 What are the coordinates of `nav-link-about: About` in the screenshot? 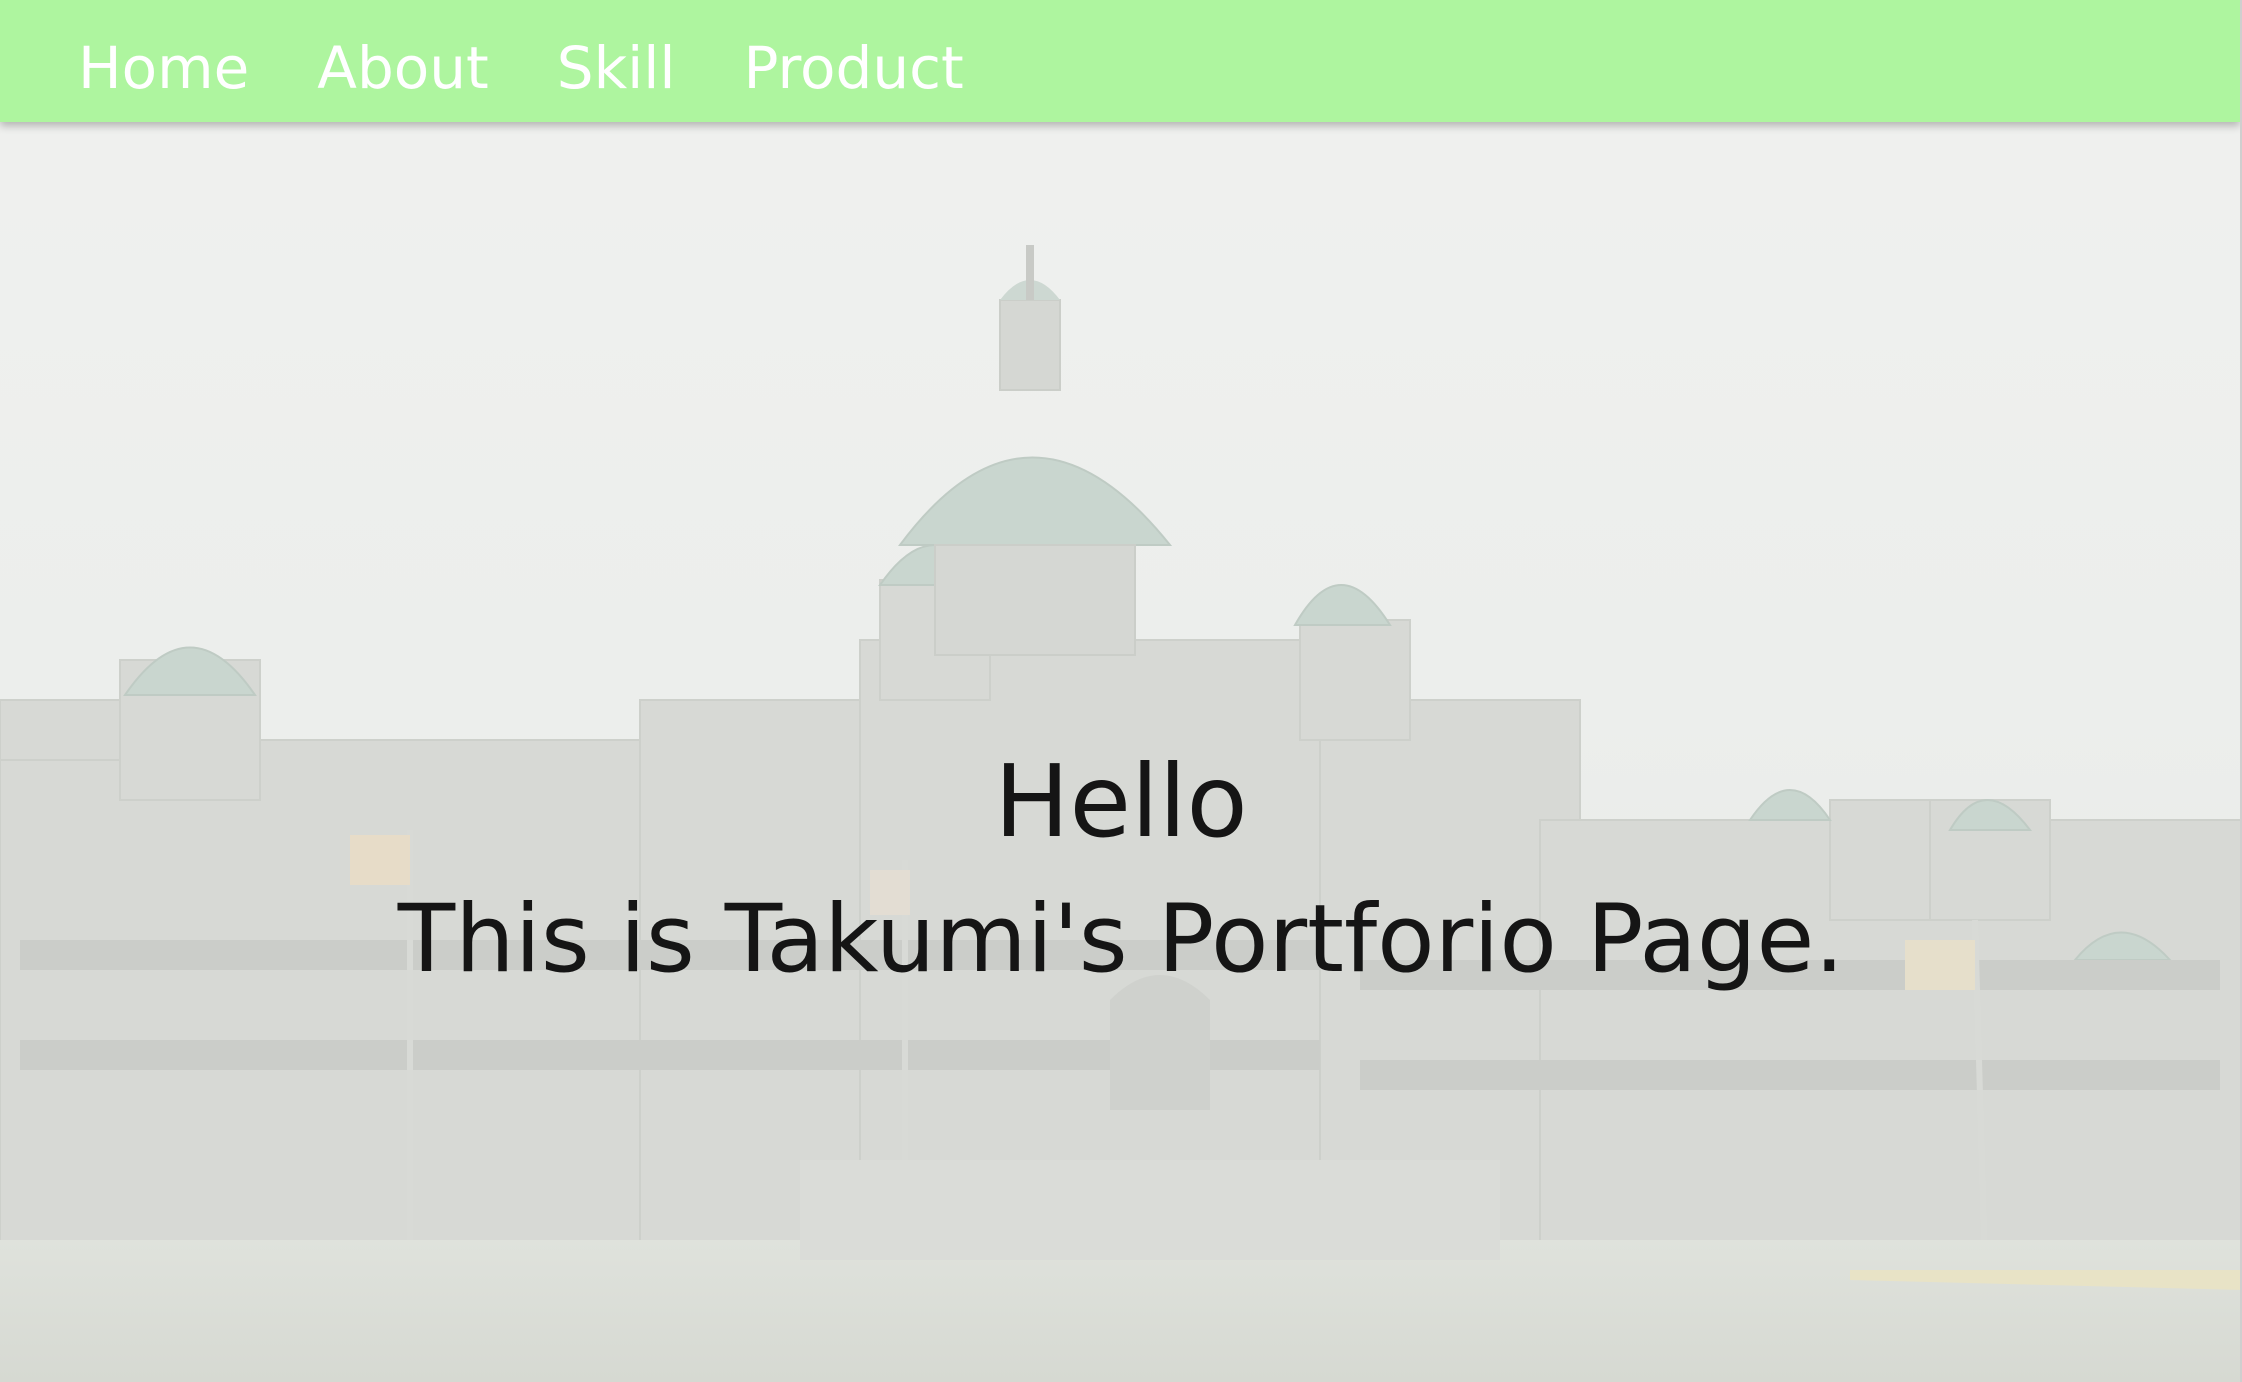 It's located at (402, 68).